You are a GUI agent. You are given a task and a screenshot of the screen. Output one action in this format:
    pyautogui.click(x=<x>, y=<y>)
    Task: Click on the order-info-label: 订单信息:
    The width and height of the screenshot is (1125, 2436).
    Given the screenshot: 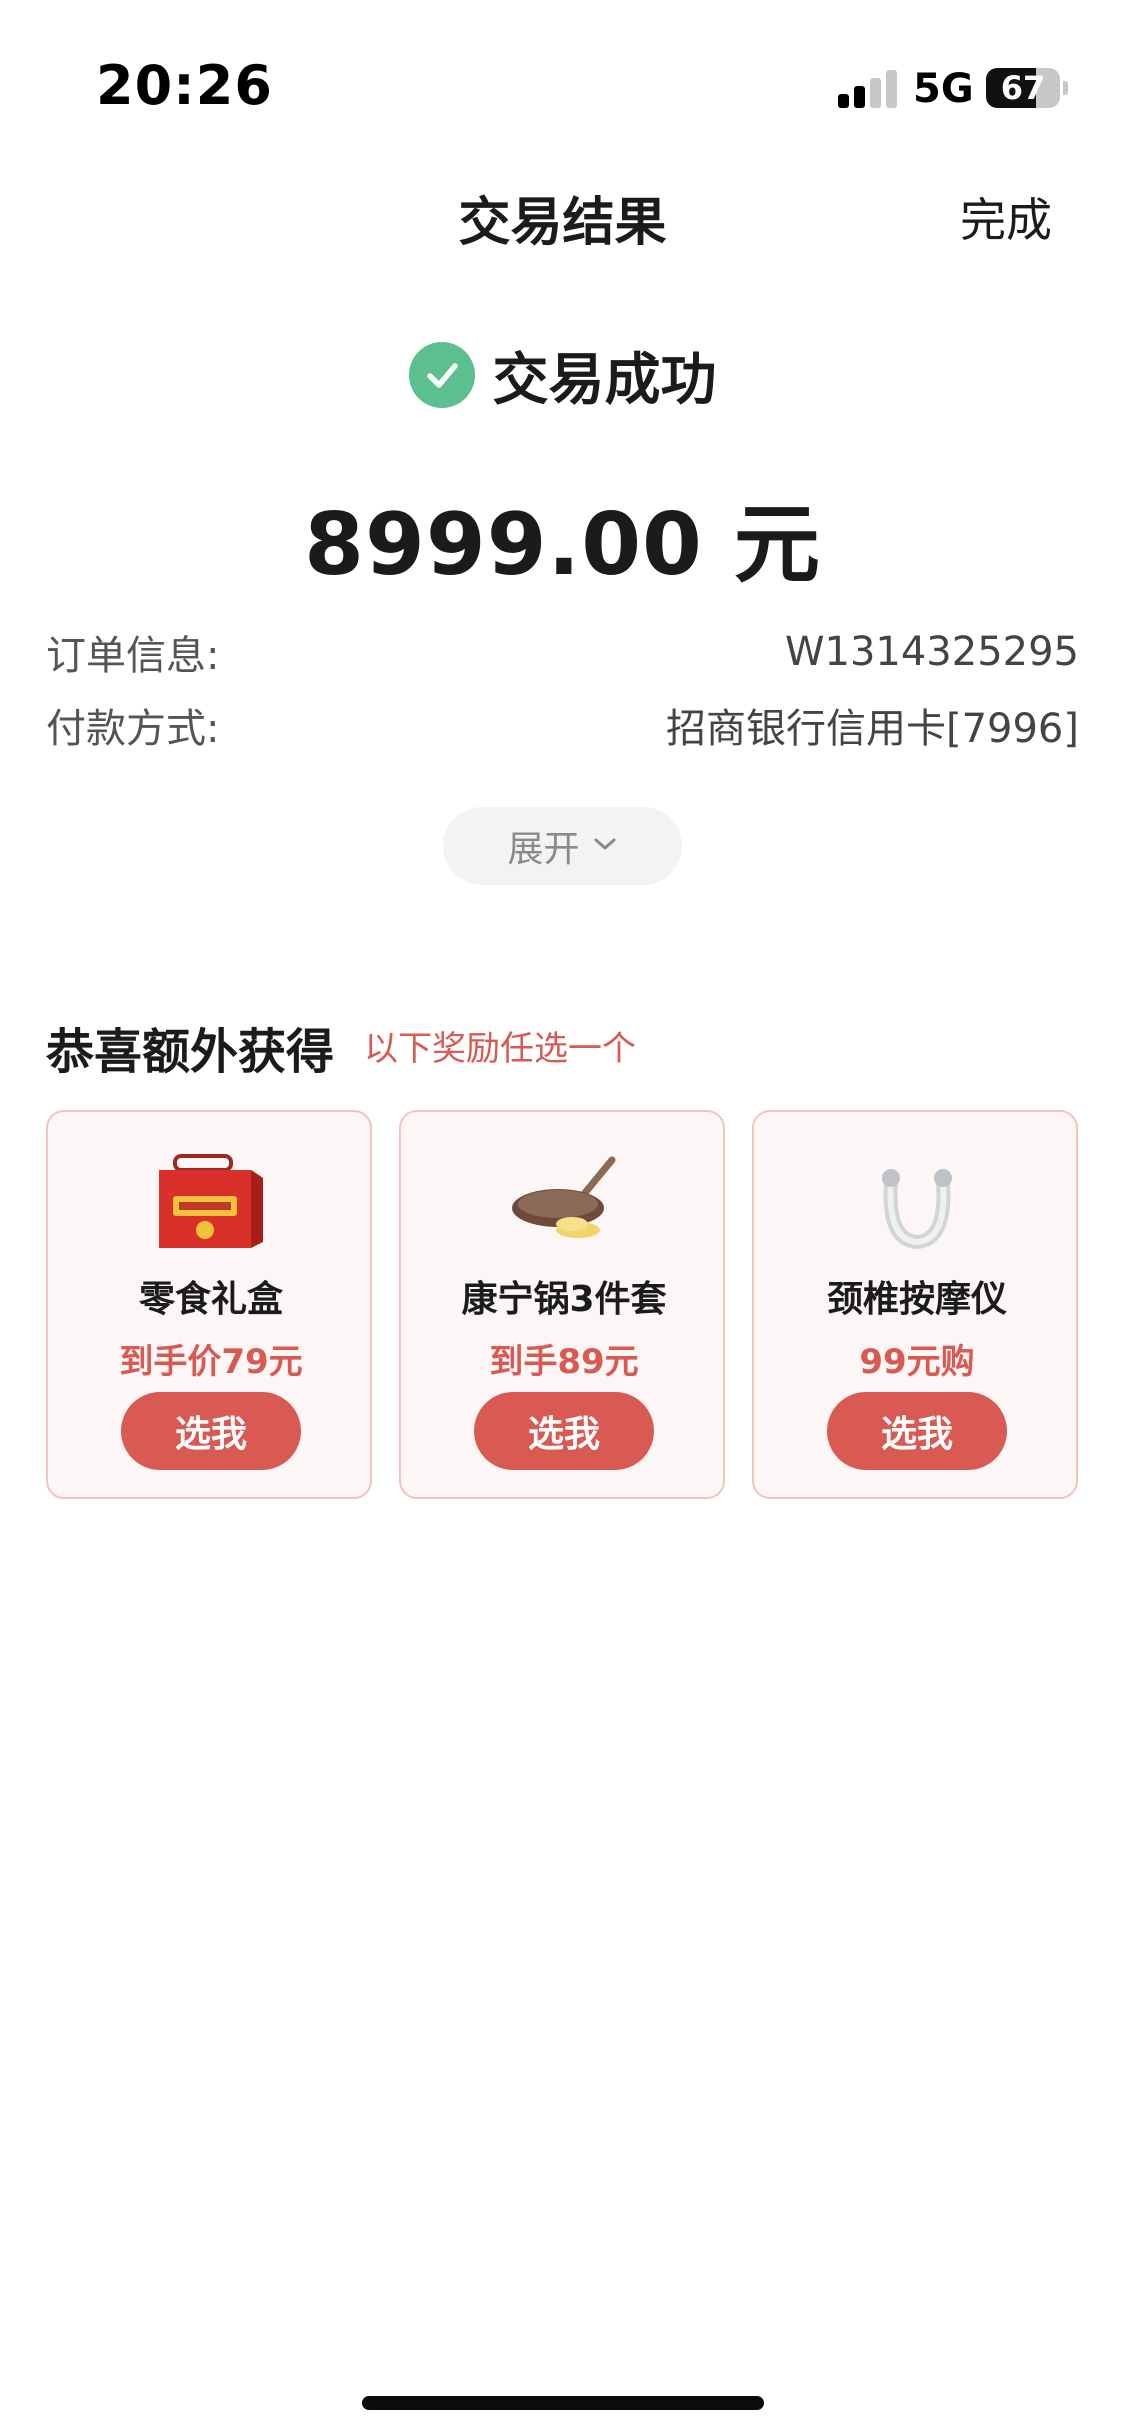 What is the action you would take?
    pyautogui.click(x=133, y=656)
    